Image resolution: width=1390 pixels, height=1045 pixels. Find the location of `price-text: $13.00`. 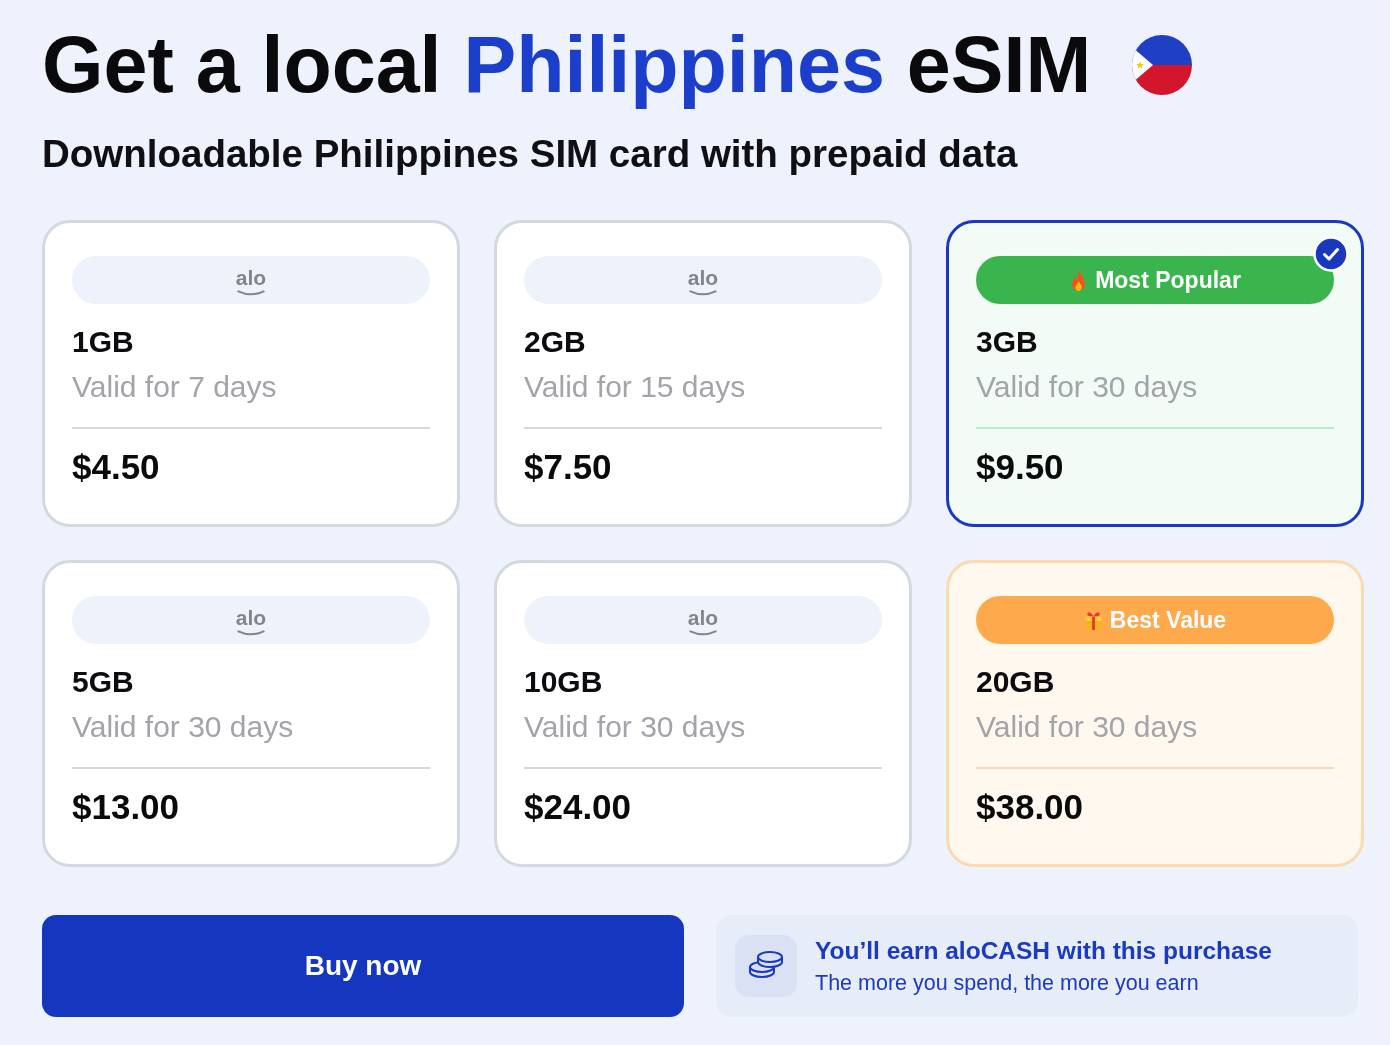

price-text: $13.00 is located at coordinates (126, 807).